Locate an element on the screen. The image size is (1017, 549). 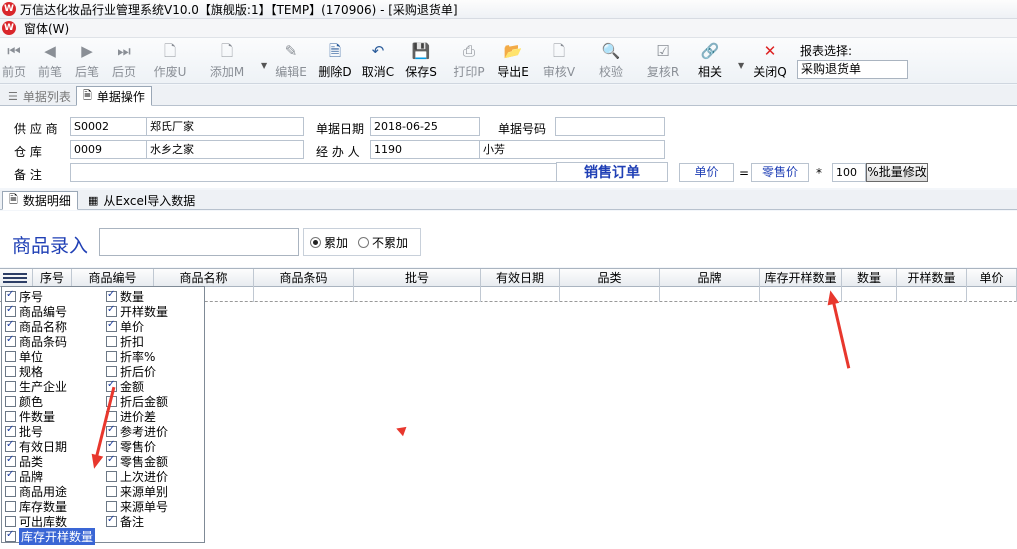
column-option: 库存数量 is located at coordinates (36, 506).